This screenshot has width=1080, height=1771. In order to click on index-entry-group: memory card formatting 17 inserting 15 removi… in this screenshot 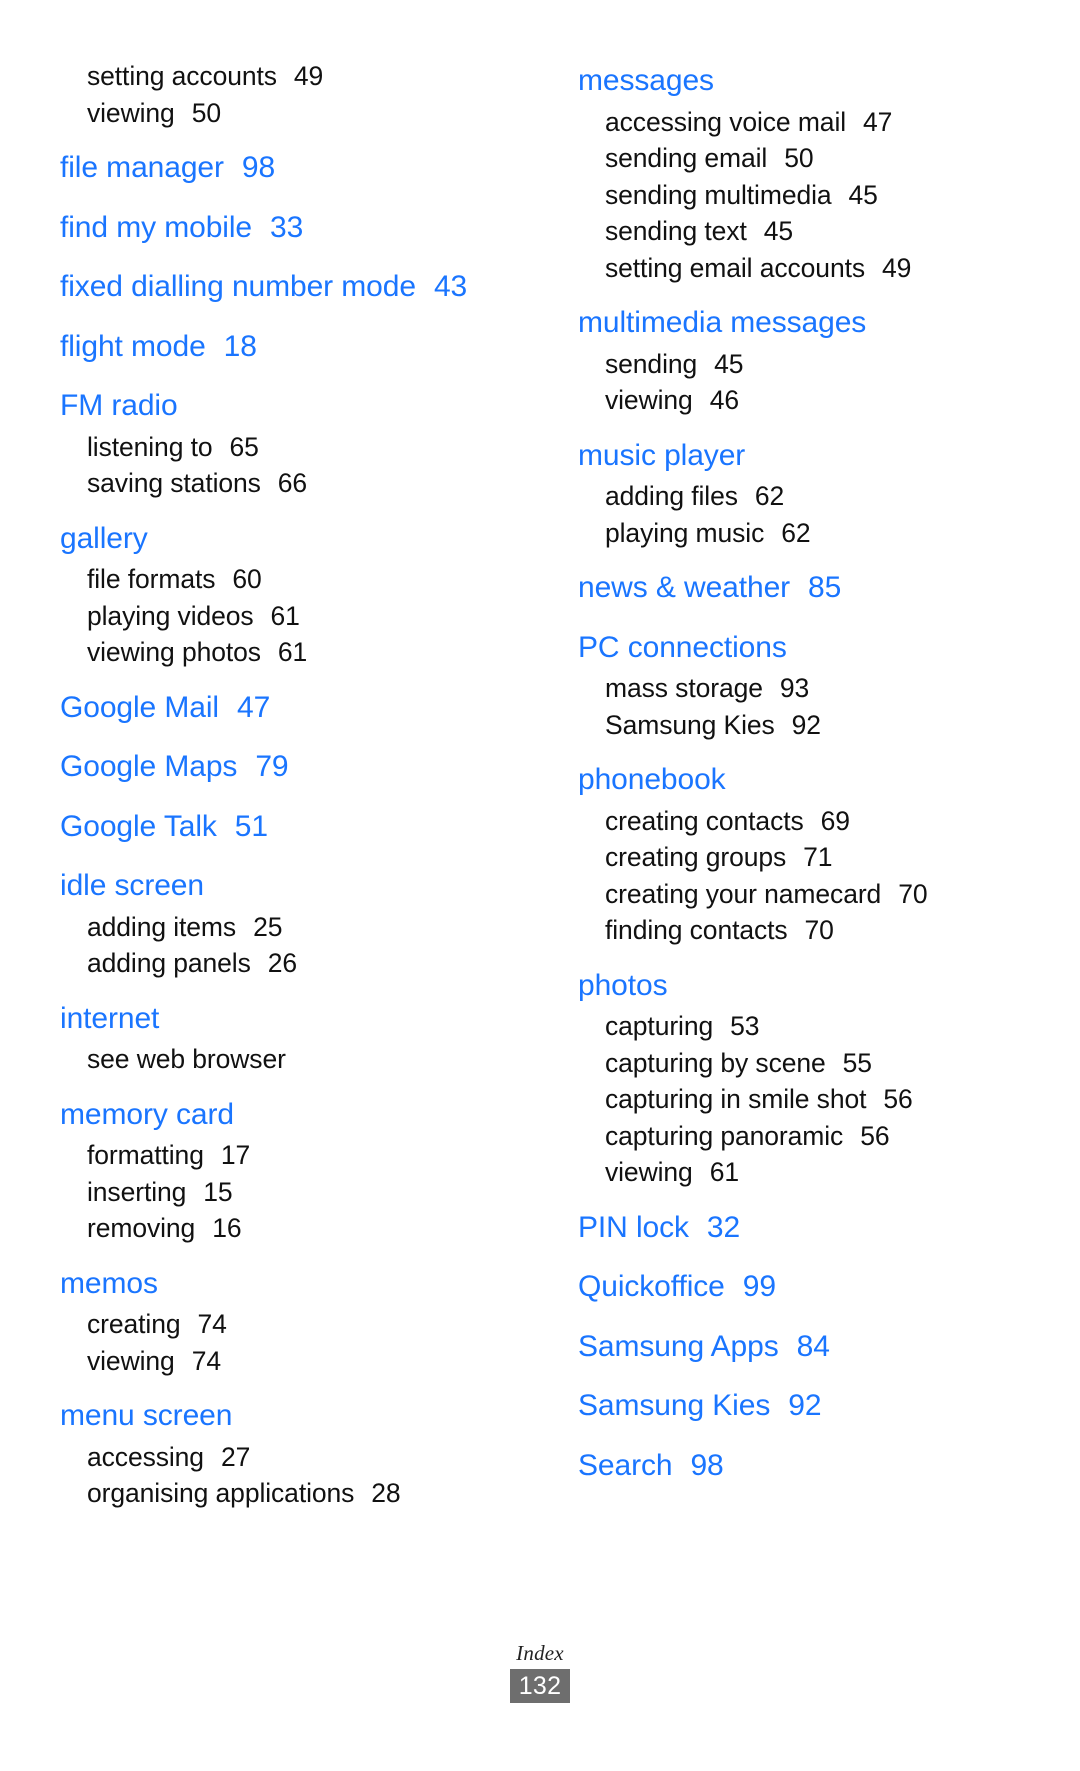, I will do `click(300, 1169)`.